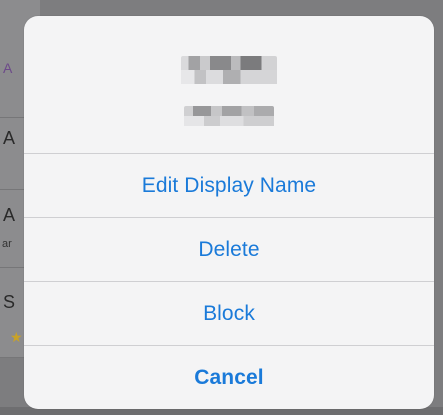  I want to click on pixelated-contact-name, so click(229, 70).